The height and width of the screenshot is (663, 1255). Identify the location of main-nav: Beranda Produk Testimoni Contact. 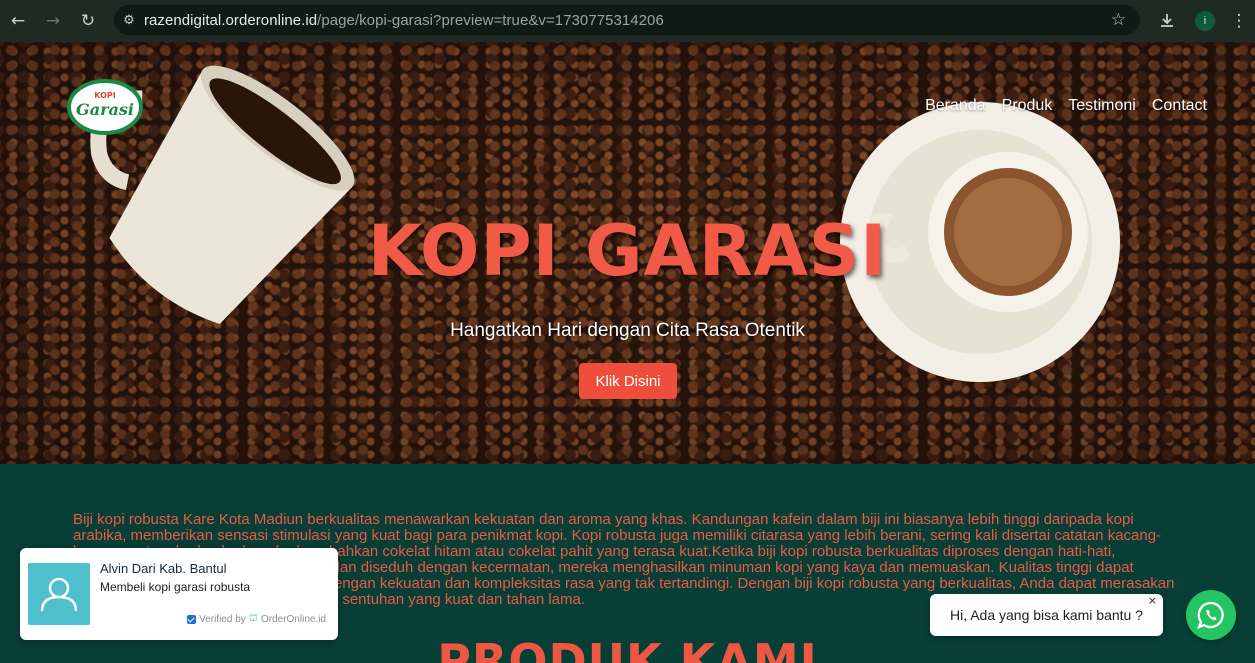
(1066, 106).